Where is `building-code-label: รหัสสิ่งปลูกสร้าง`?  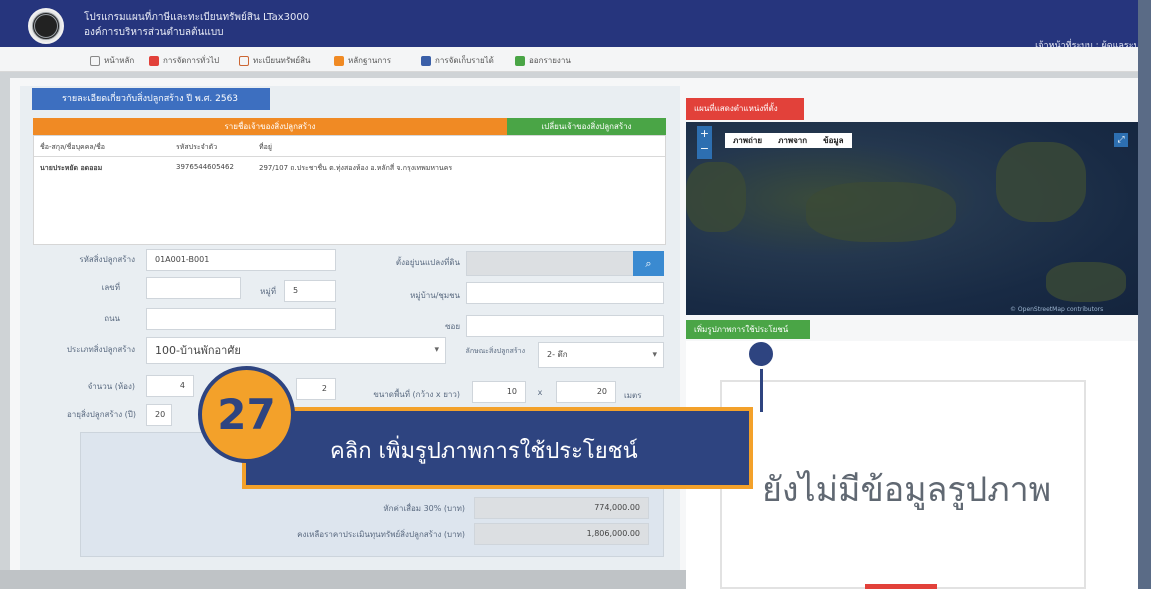 building-code-label: รหัสสิ่งปลูกสร้าง is located at coordinates (107, 259).